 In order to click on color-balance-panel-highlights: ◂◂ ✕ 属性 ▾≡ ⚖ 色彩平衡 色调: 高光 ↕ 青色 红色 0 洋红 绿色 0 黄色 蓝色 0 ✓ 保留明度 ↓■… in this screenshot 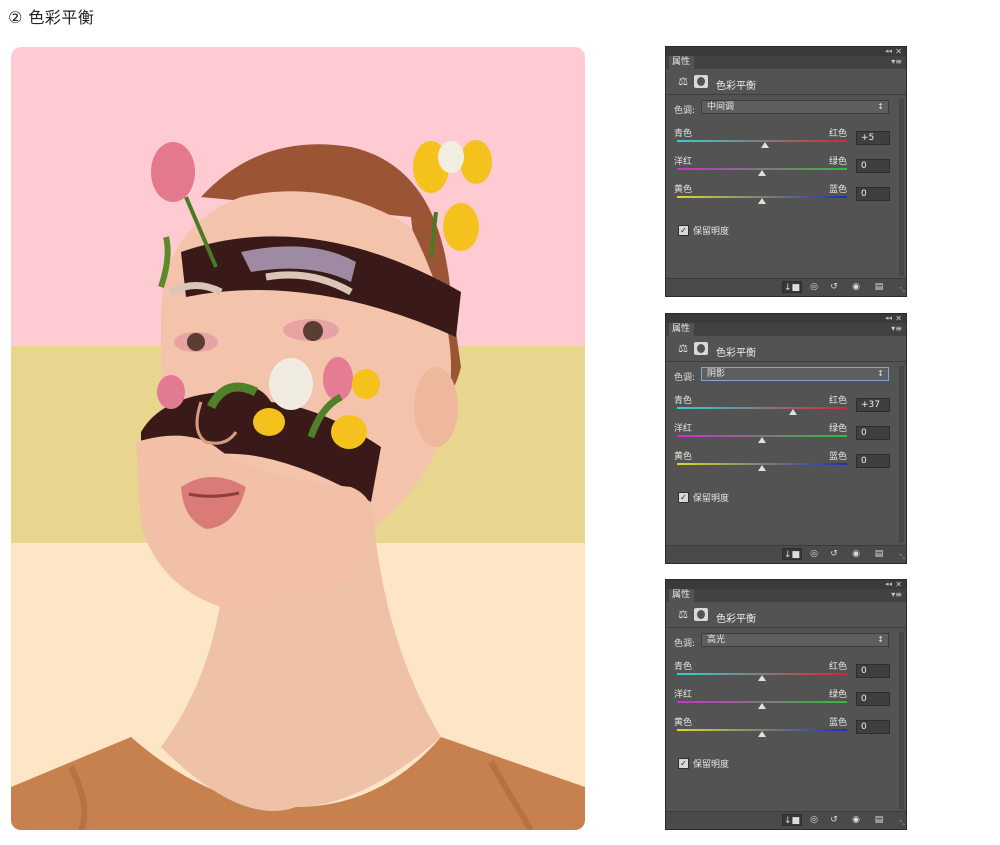, I will do `click(786, 704)`.